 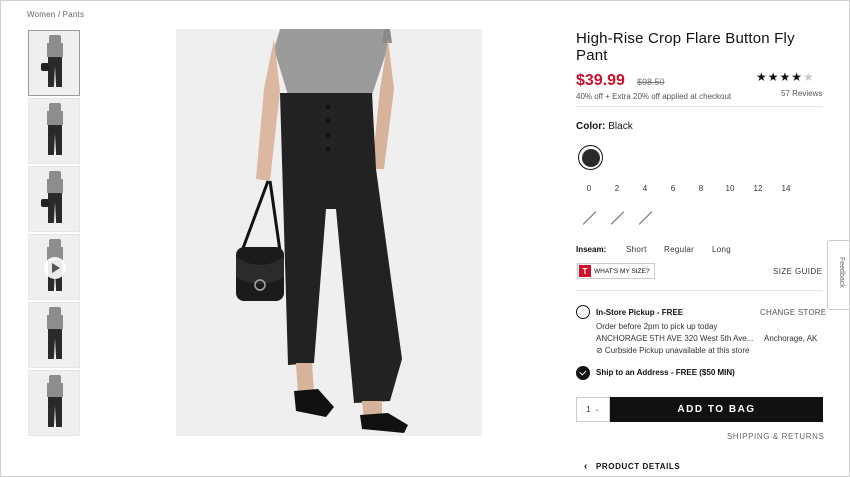 I want to click on quantity-select: 1 ⌄, so click(x=593, y=409).